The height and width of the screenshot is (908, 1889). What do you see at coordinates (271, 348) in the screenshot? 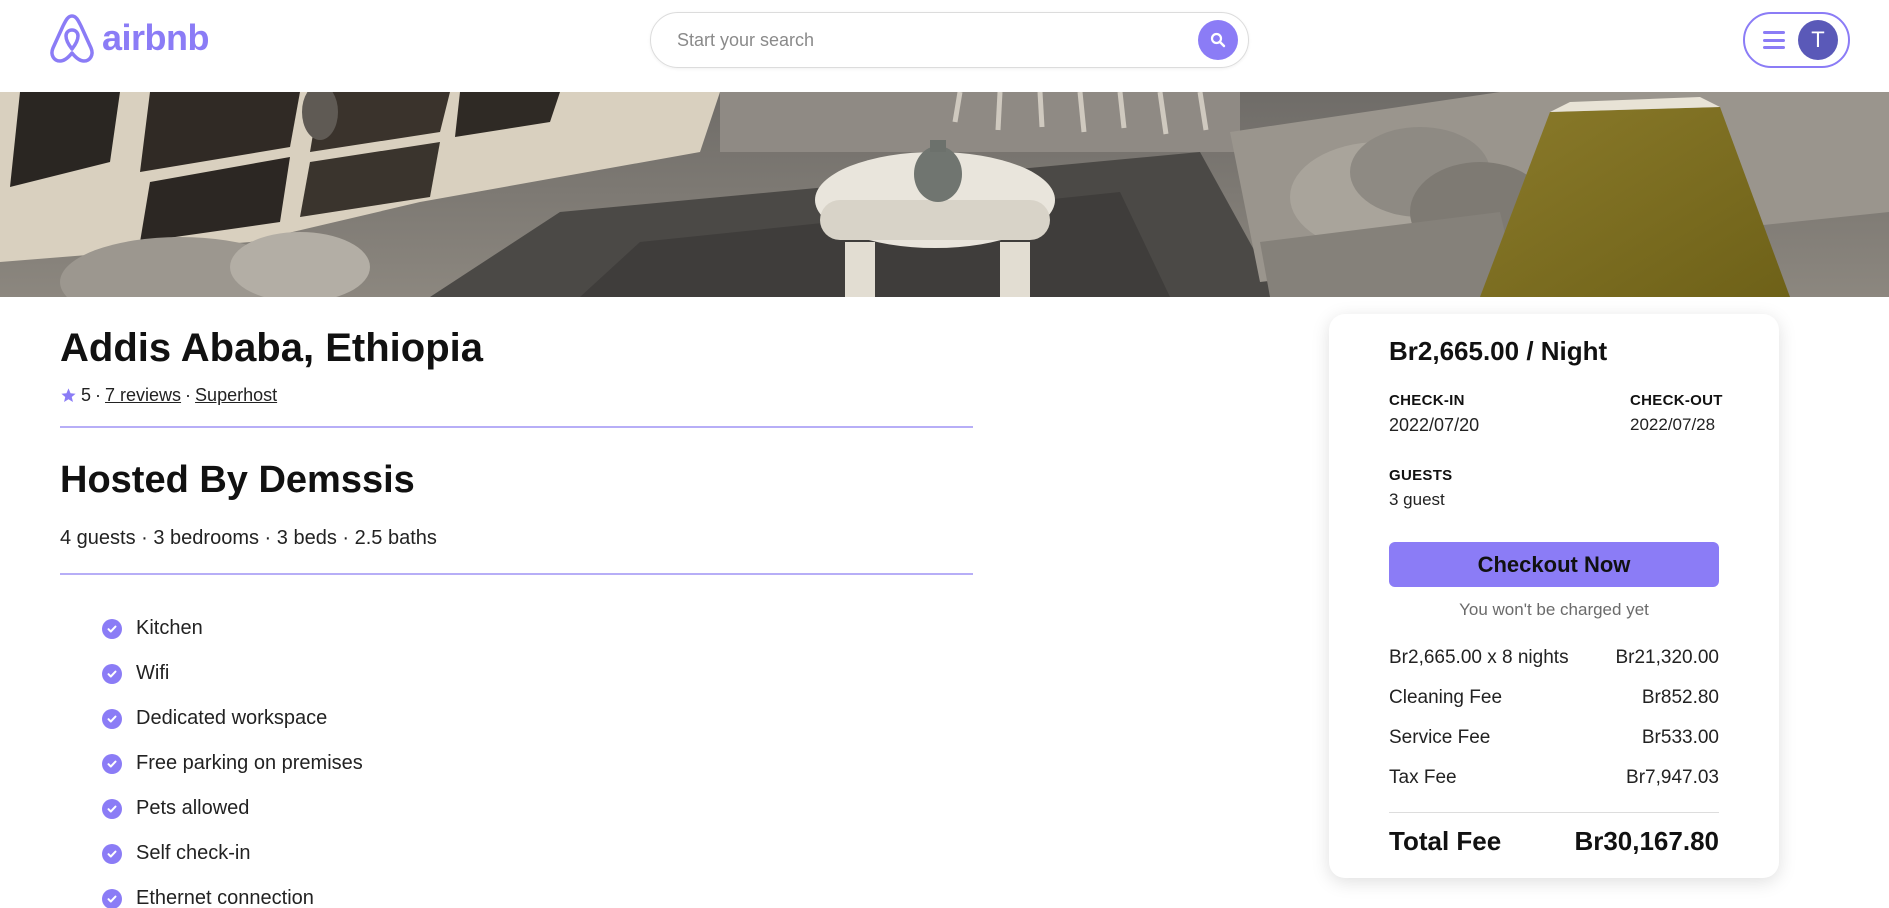
I see `listing-title: Addis Ababa, Ethiopia` at bounding box center [271, 348].